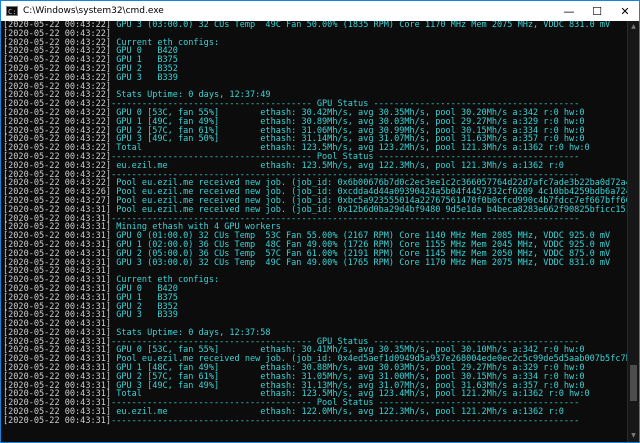 The image size is (640, 443). What do you see at coordinates (633, 383) in the screenshot?
I see `scroll-thumb` at bounding box center [633, 383].